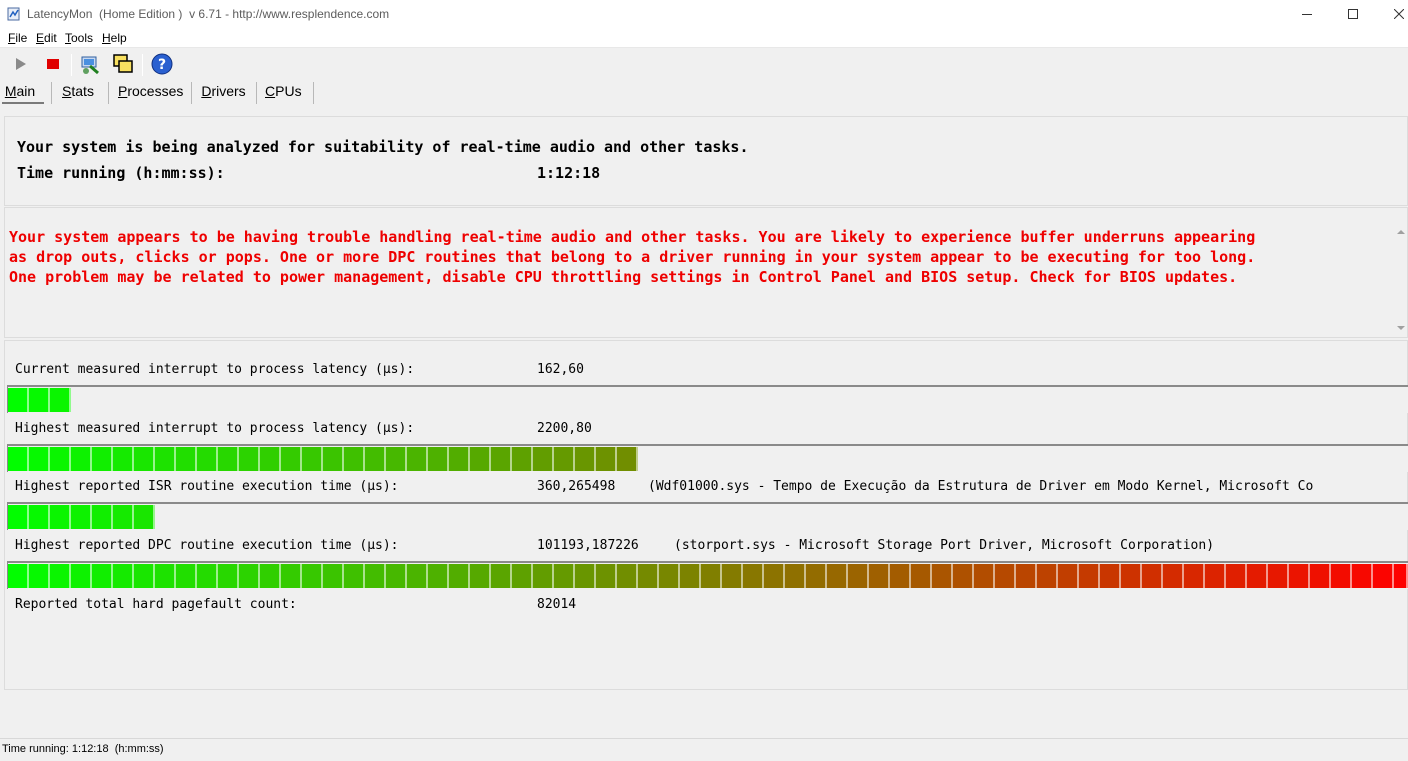 This screenshot has width=1408, height=761. Describe the element at coordinates (1401, 328) in the screenshot. I see `scroll-down-icon` at that location.